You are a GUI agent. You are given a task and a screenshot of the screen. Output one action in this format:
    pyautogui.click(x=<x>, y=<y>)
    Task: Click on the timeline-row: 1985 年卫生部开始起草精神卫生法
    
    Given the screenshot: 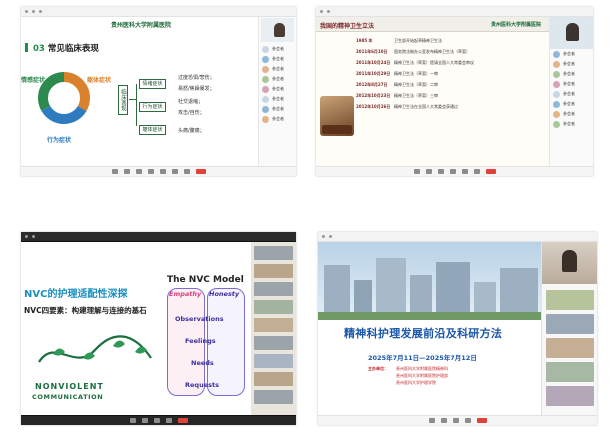 What is the action you would take?
    pyautogui.click(x=399, y=40)
    